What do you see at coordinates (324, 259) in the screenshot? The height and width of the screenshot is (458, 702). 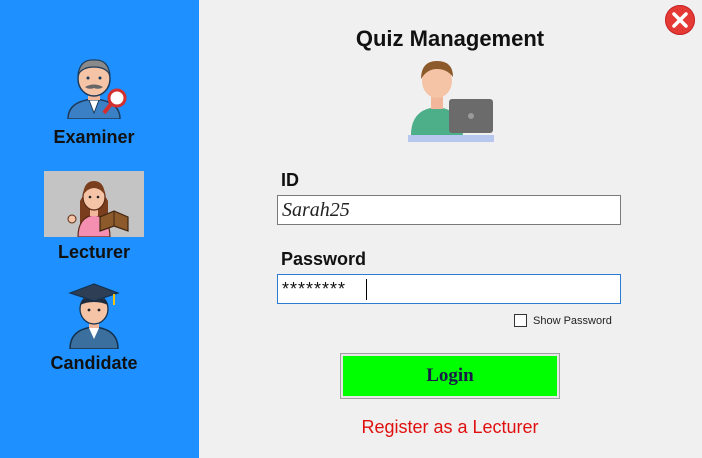 I see `password-label: Password` at bounding box center [324, 259].